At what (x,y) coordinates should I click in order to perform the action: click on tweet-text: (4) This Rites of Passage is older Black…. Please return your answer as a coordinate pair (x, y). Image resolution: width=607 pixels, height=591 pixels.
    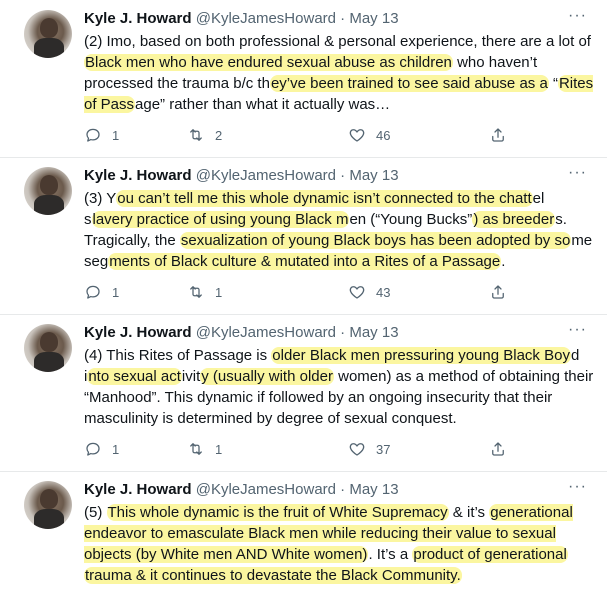
    Looking at the image, I should click on (339, 387).